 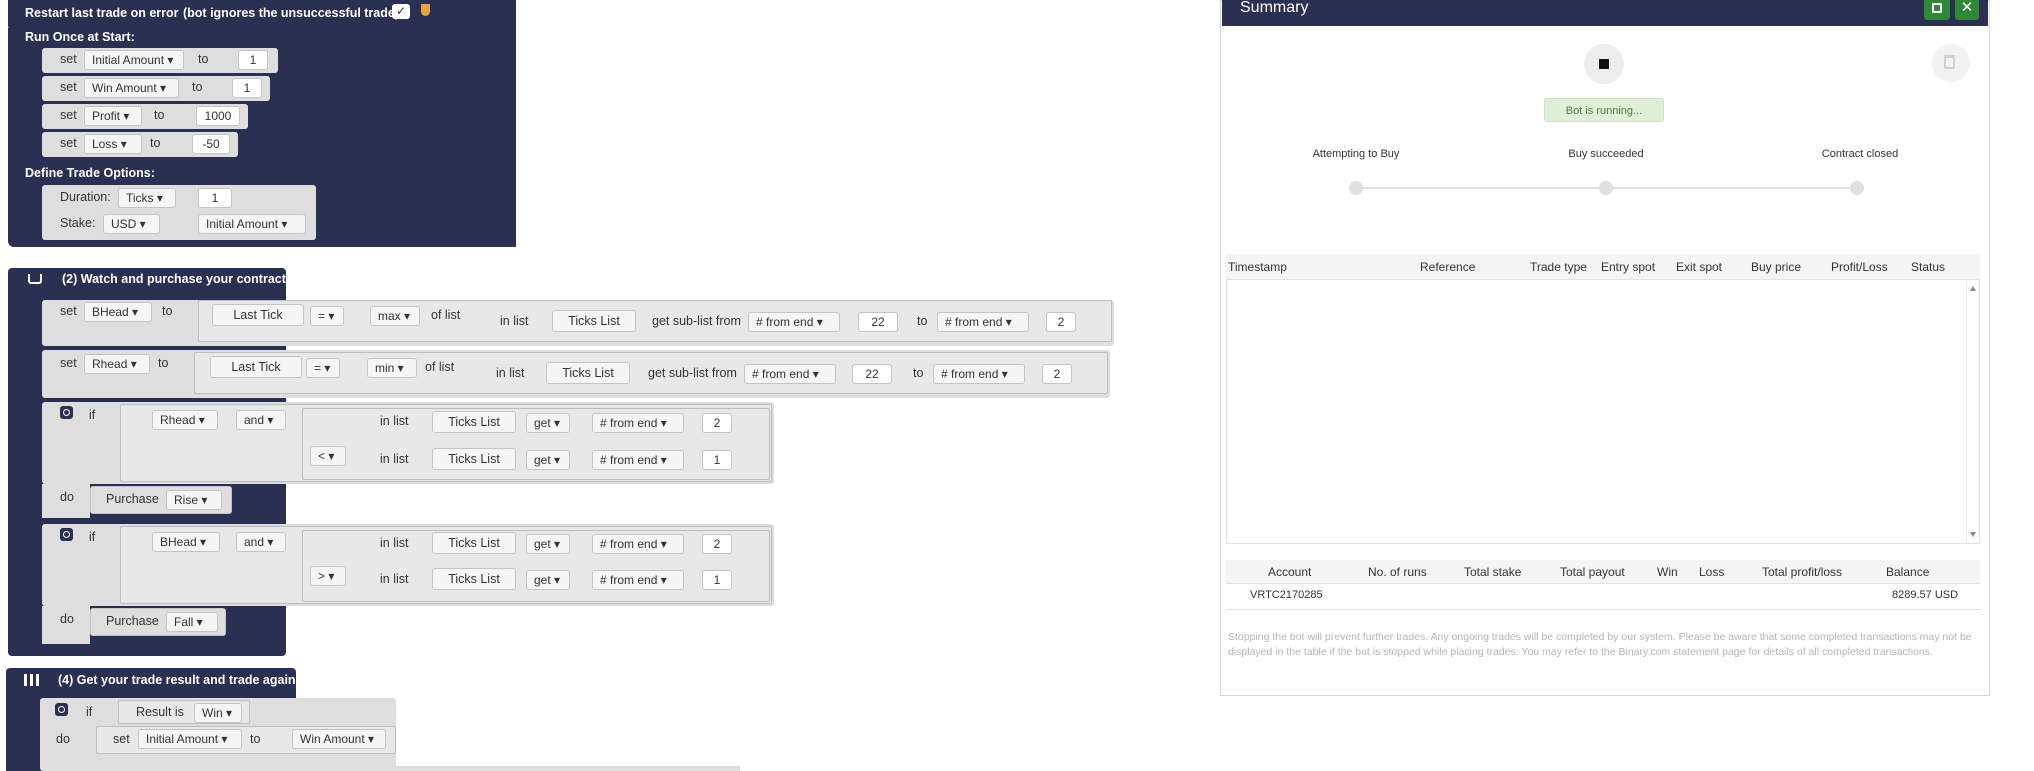 I want to click on contract-type-dropdown: Rise ▾, so click(x=194, y=500).